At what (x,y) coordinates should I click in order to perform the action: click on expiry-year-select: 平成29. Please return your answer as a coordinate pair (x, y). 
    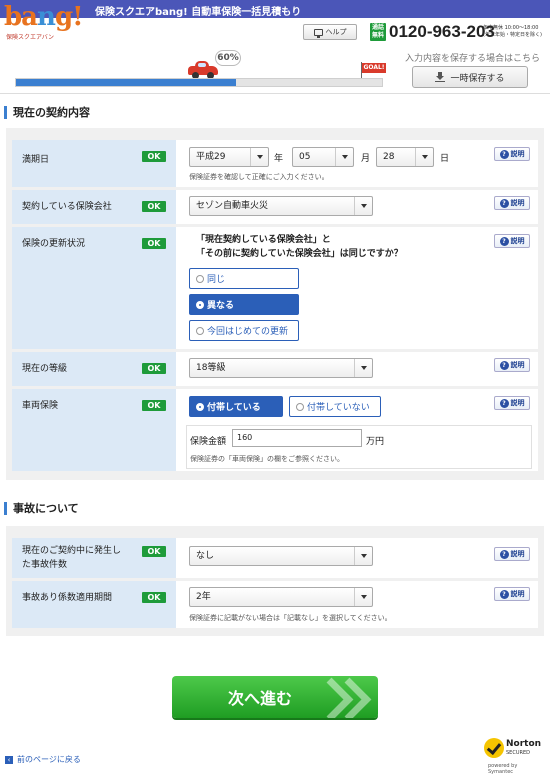
    Looking at the image, I should click on (229, 157).